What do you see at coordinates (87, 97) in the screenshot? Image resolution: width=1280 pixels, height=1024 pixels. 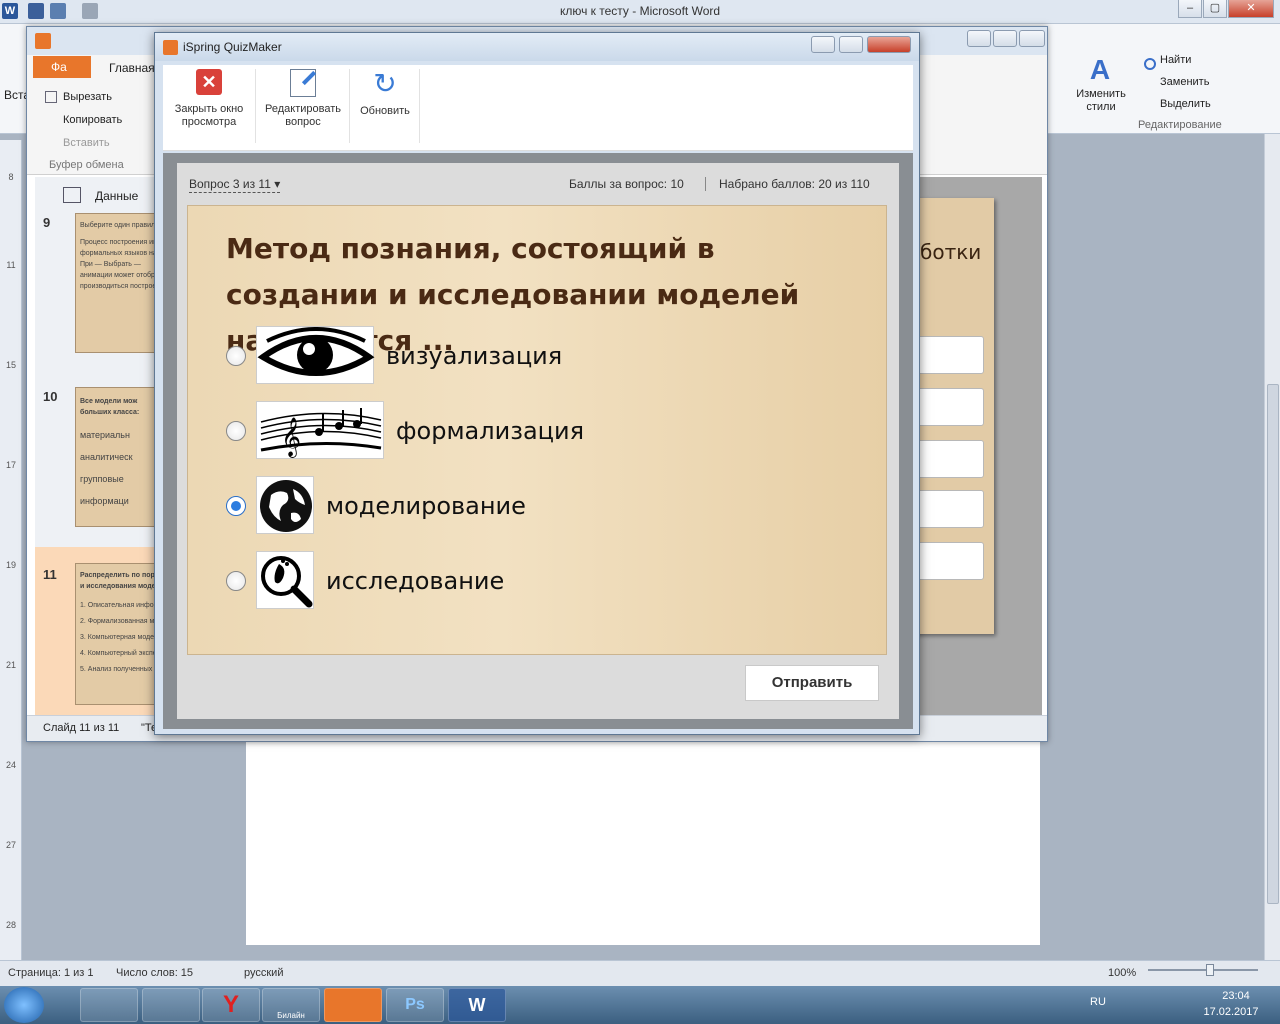 I see `cut-button: Вырезать` at bounding box center [87, 97].